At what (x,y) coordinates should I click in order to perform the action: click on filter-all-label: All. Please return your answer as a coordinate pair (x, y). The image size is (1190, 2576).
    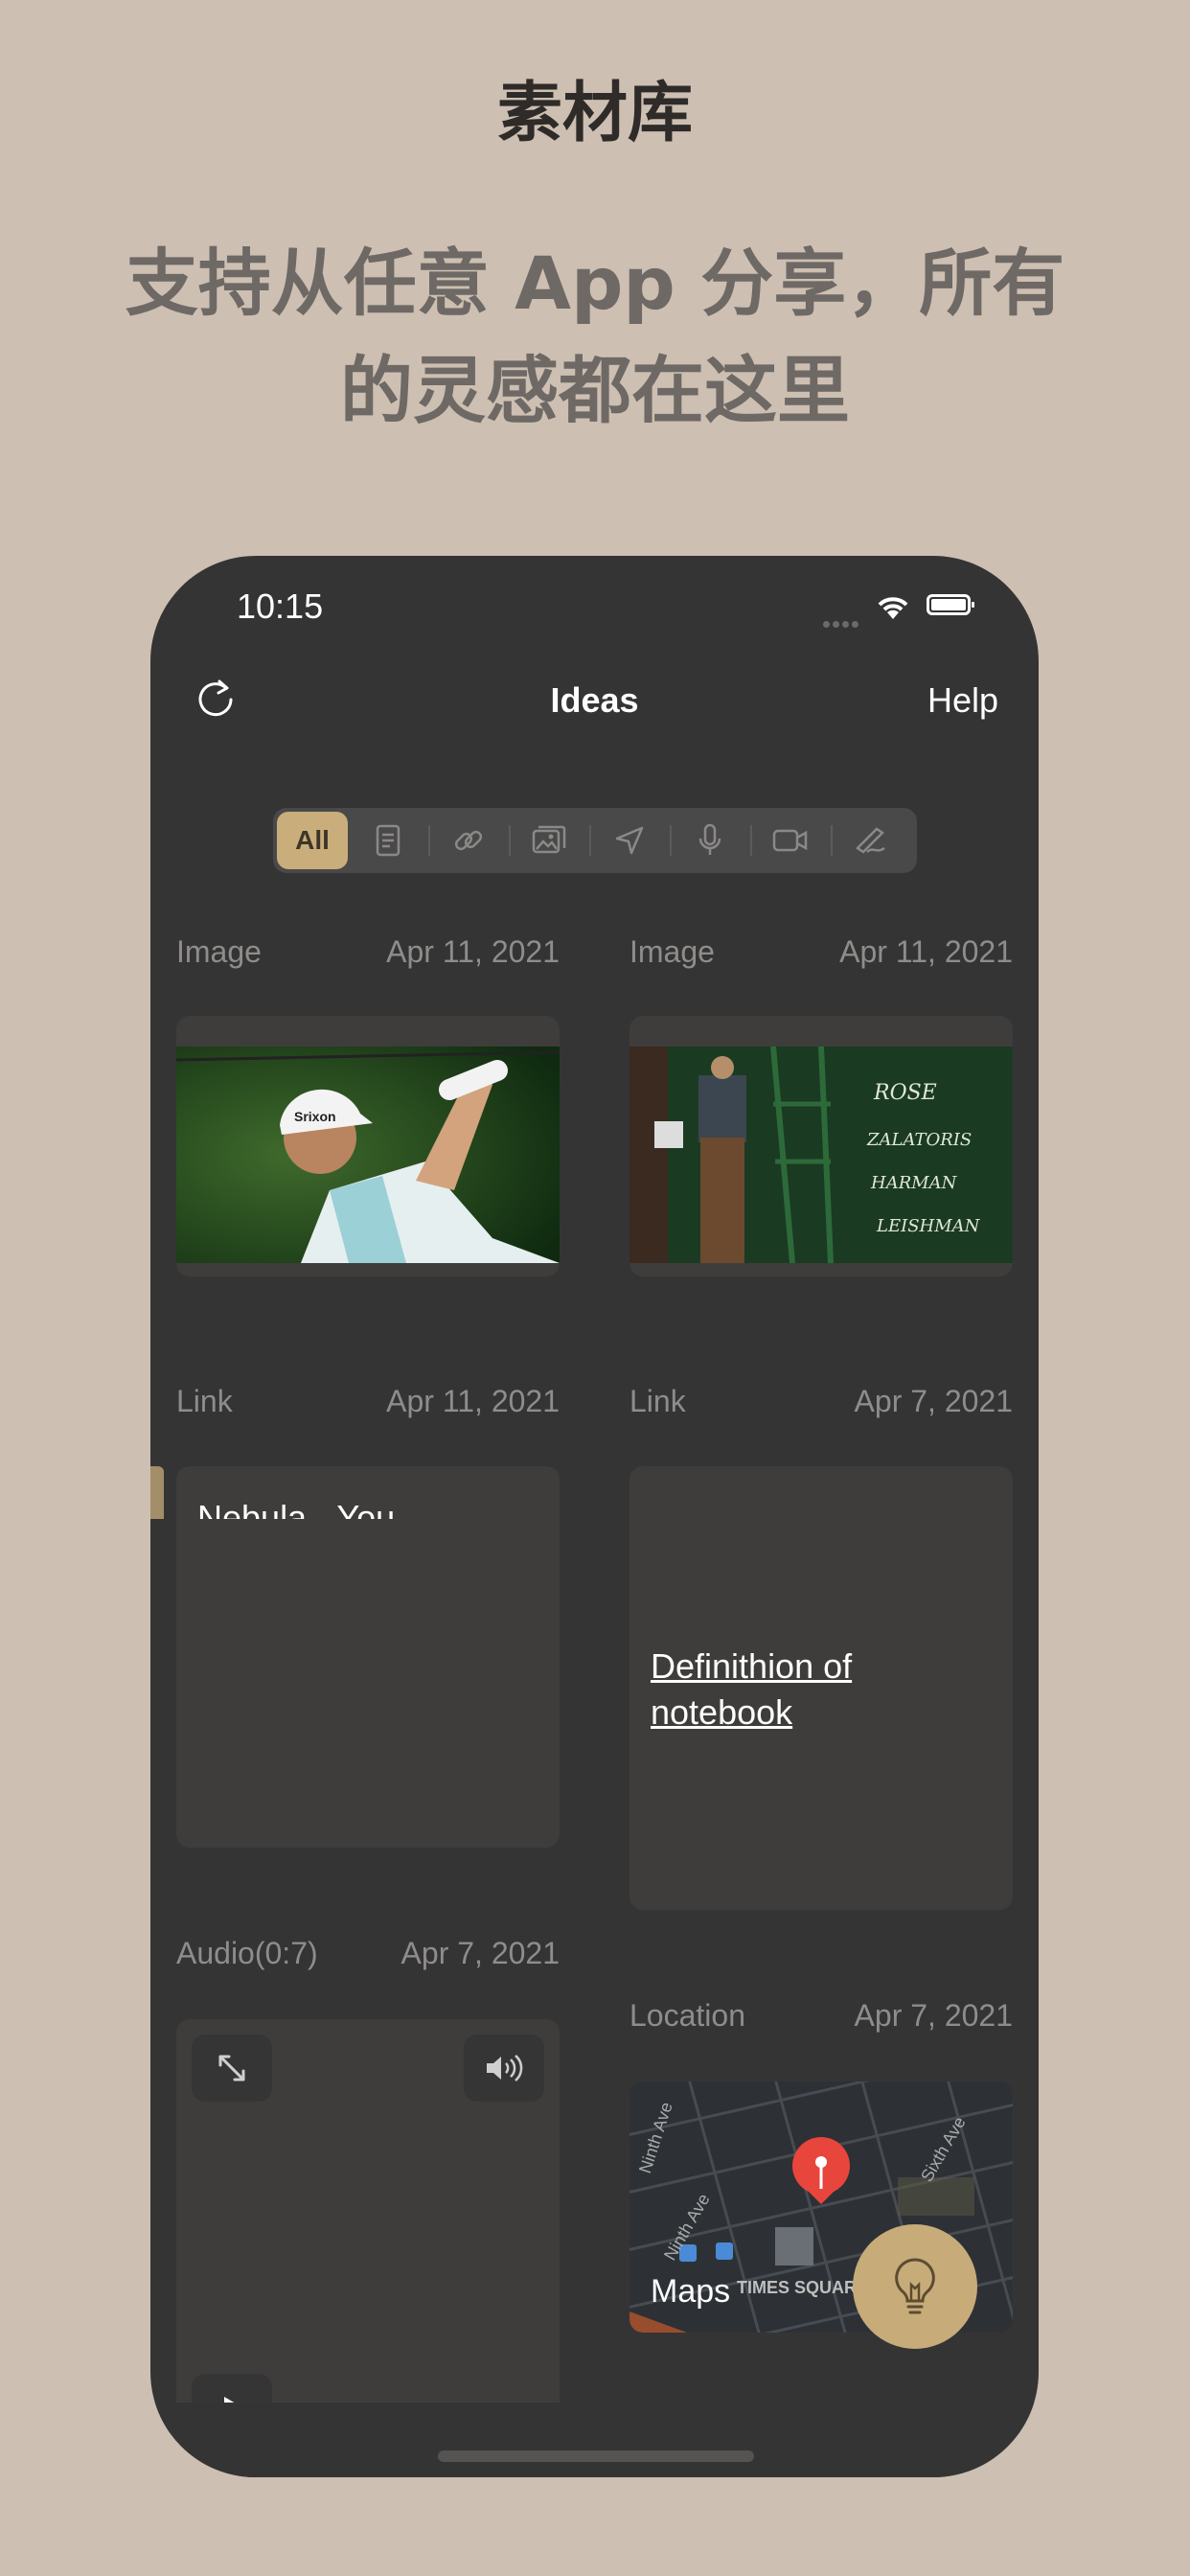
    Looking at the image, I should click on (312, 840).